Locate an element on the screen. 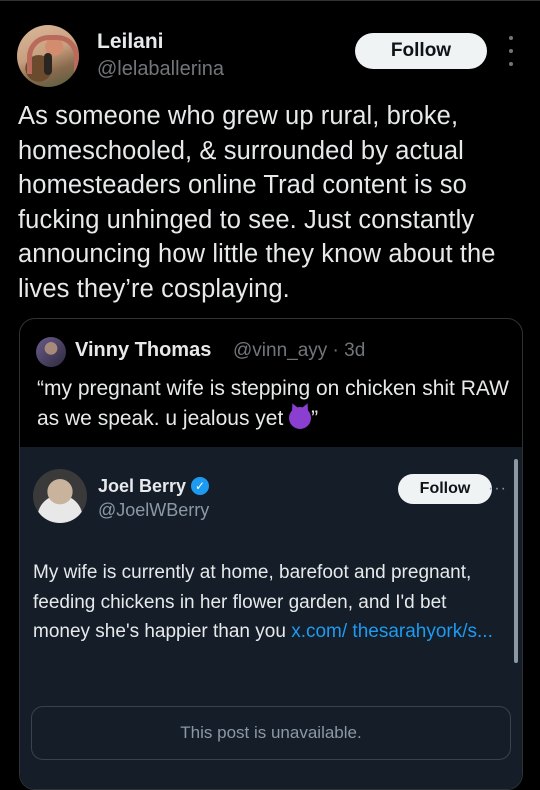  embedded-author-handle: @JoelWBerry is located at coordinates (153, 510).